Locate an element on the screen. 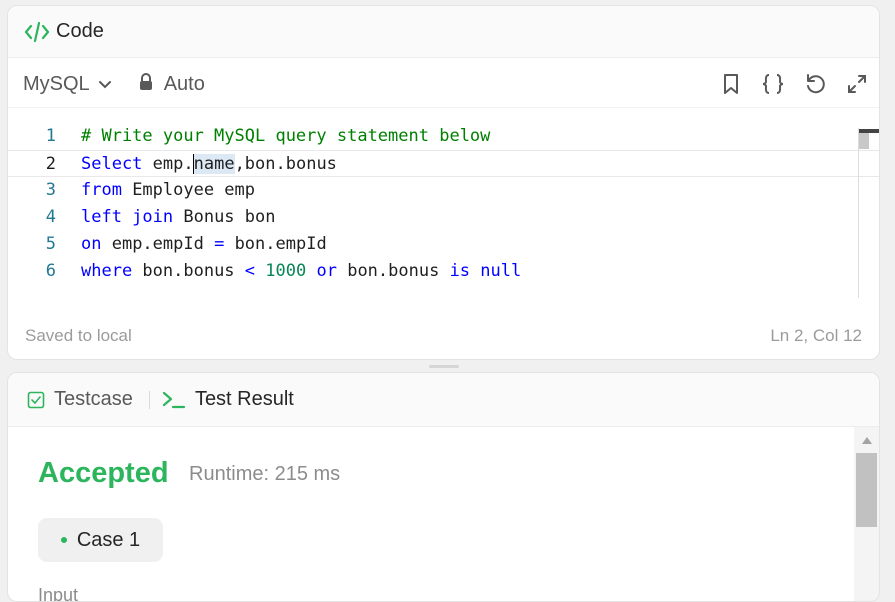  result-tab-bar: Testcase Test Result is located at coordinates (443, 400).